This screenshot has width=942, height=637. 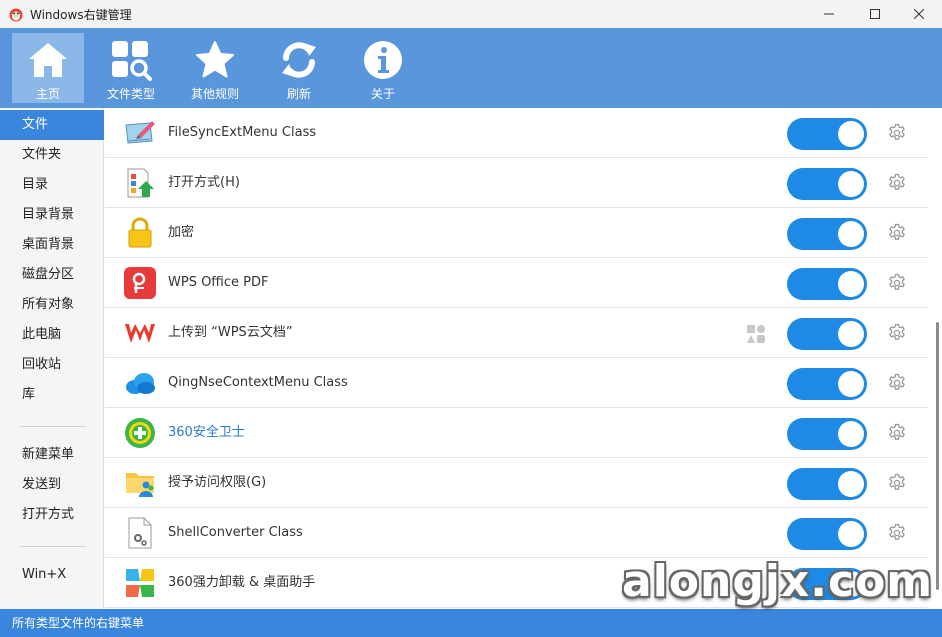 I want to click on row-label: WPS Office PDF, so click(x=218, y=282).